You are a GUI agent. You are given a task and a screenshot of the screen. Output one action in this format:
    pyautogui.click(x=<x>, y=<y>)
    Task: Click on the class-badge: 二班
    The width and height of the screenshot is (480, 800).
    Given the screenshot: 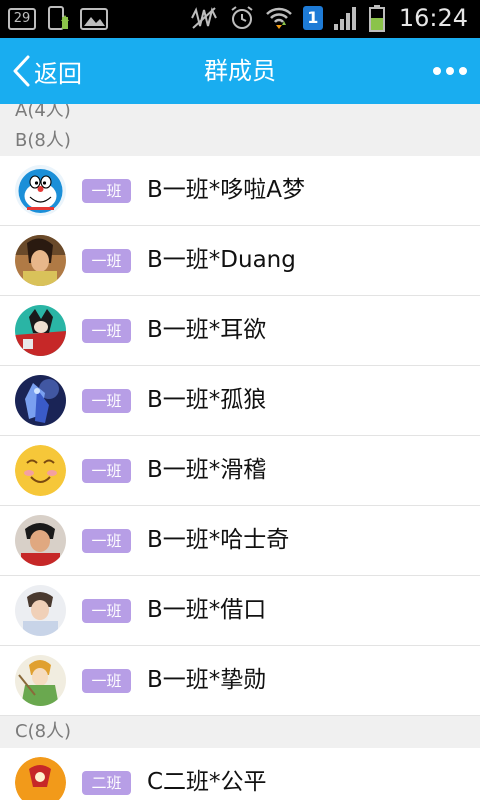 What is the action you would take?
    pyautogui.click(x=106, y=783)
    